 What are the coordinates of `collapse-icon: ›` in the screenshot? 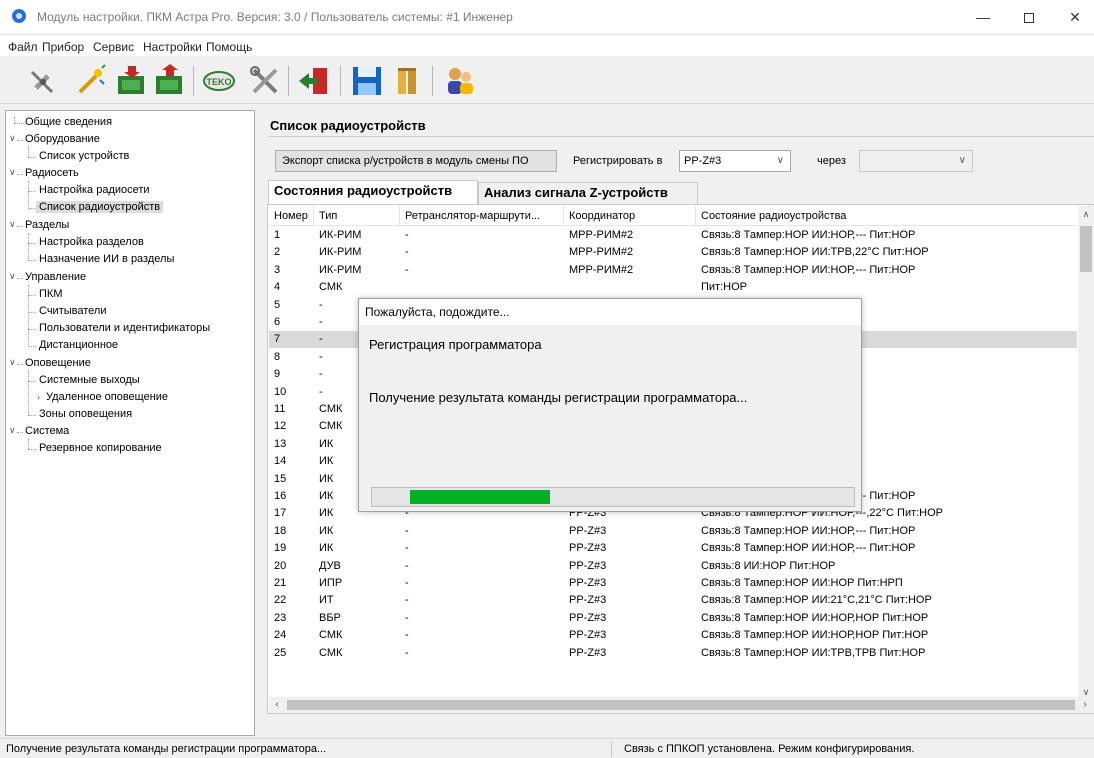 It's located at (38, 397).